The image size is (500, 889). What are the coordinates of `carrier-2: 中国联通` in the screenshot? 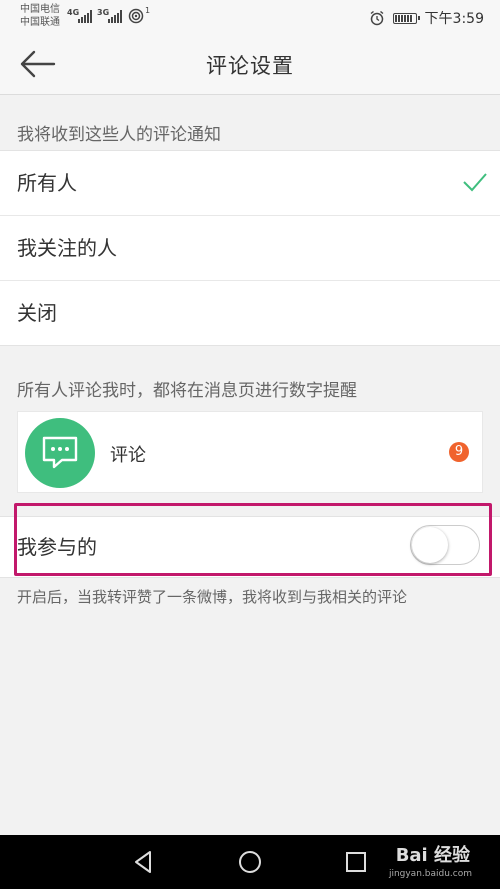 It's located at (40, 22).